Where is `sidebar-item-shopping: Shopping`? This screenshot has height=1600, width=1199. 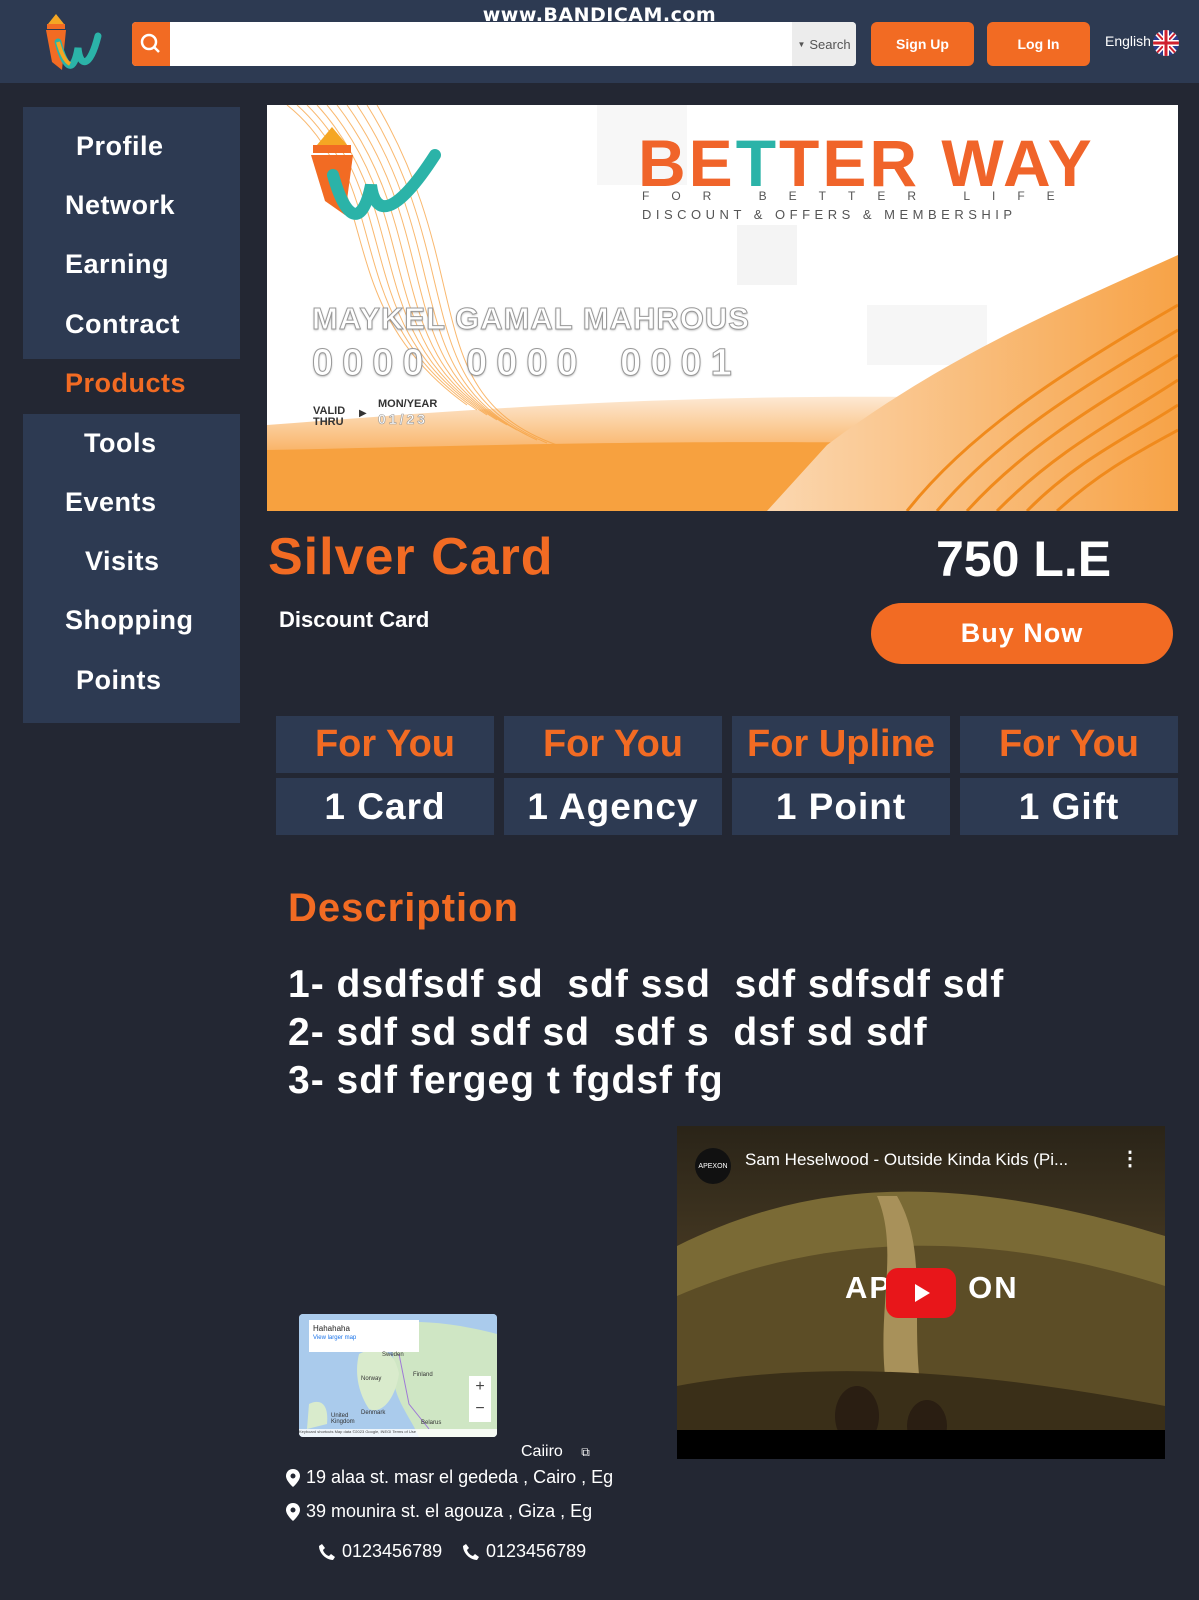
sidebar-item-shopping: Shopping is located at coordinates (129, 620).